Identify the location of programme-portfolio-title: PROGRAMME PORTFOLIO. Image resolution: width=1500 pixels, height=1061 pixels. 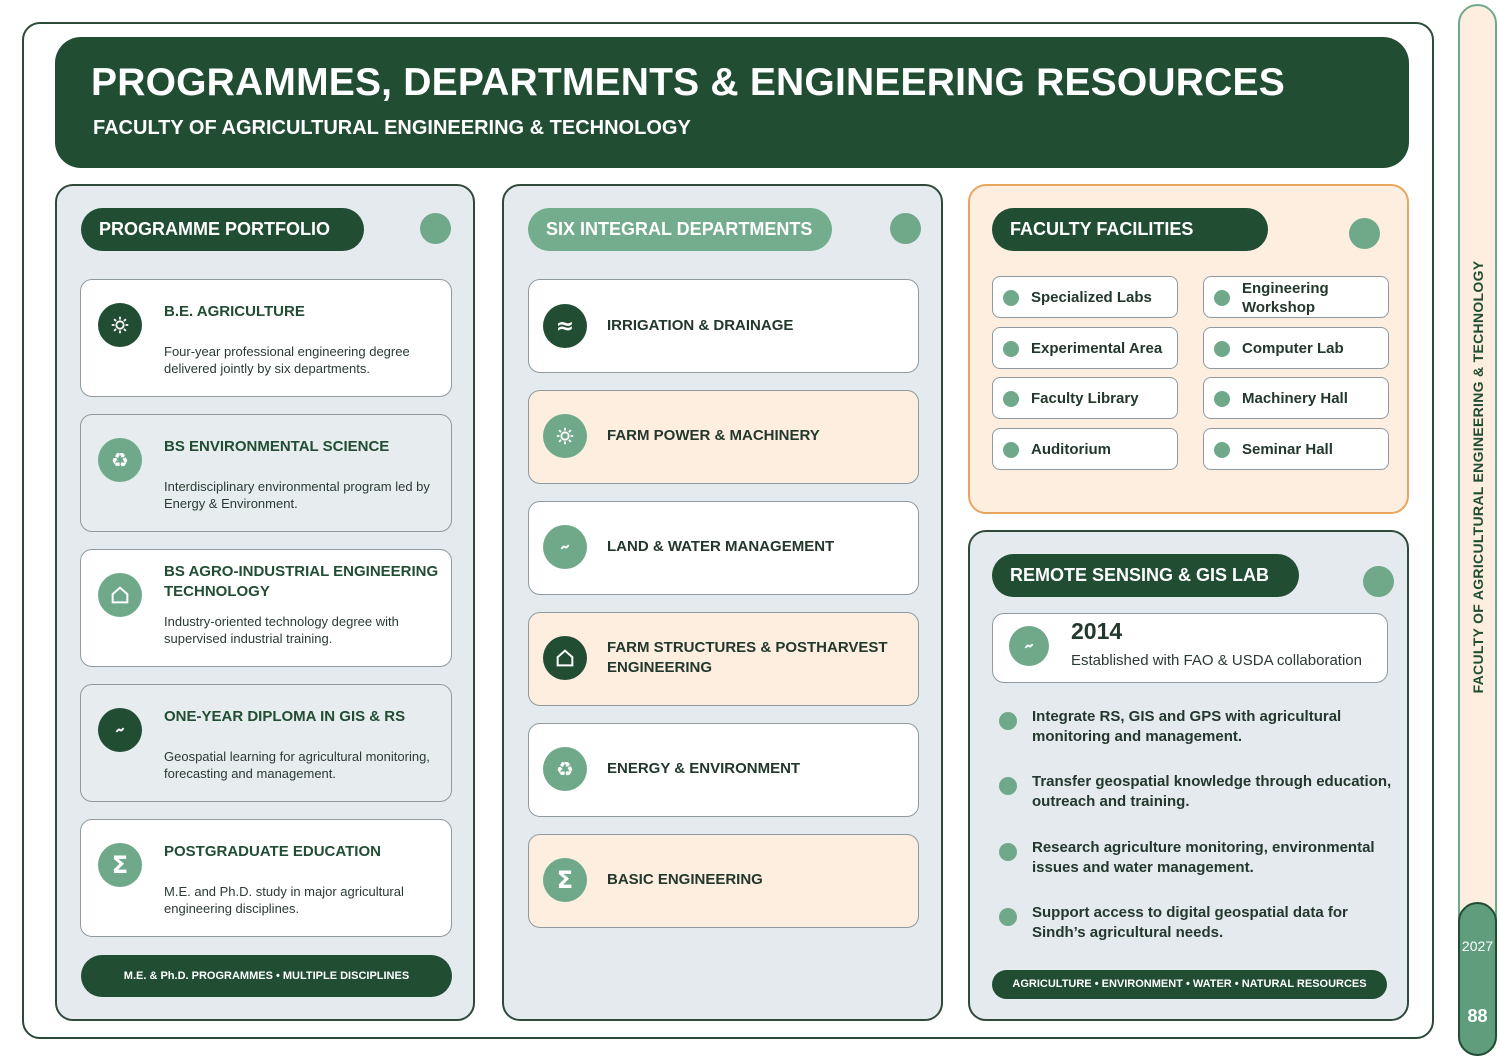
(222, 229).